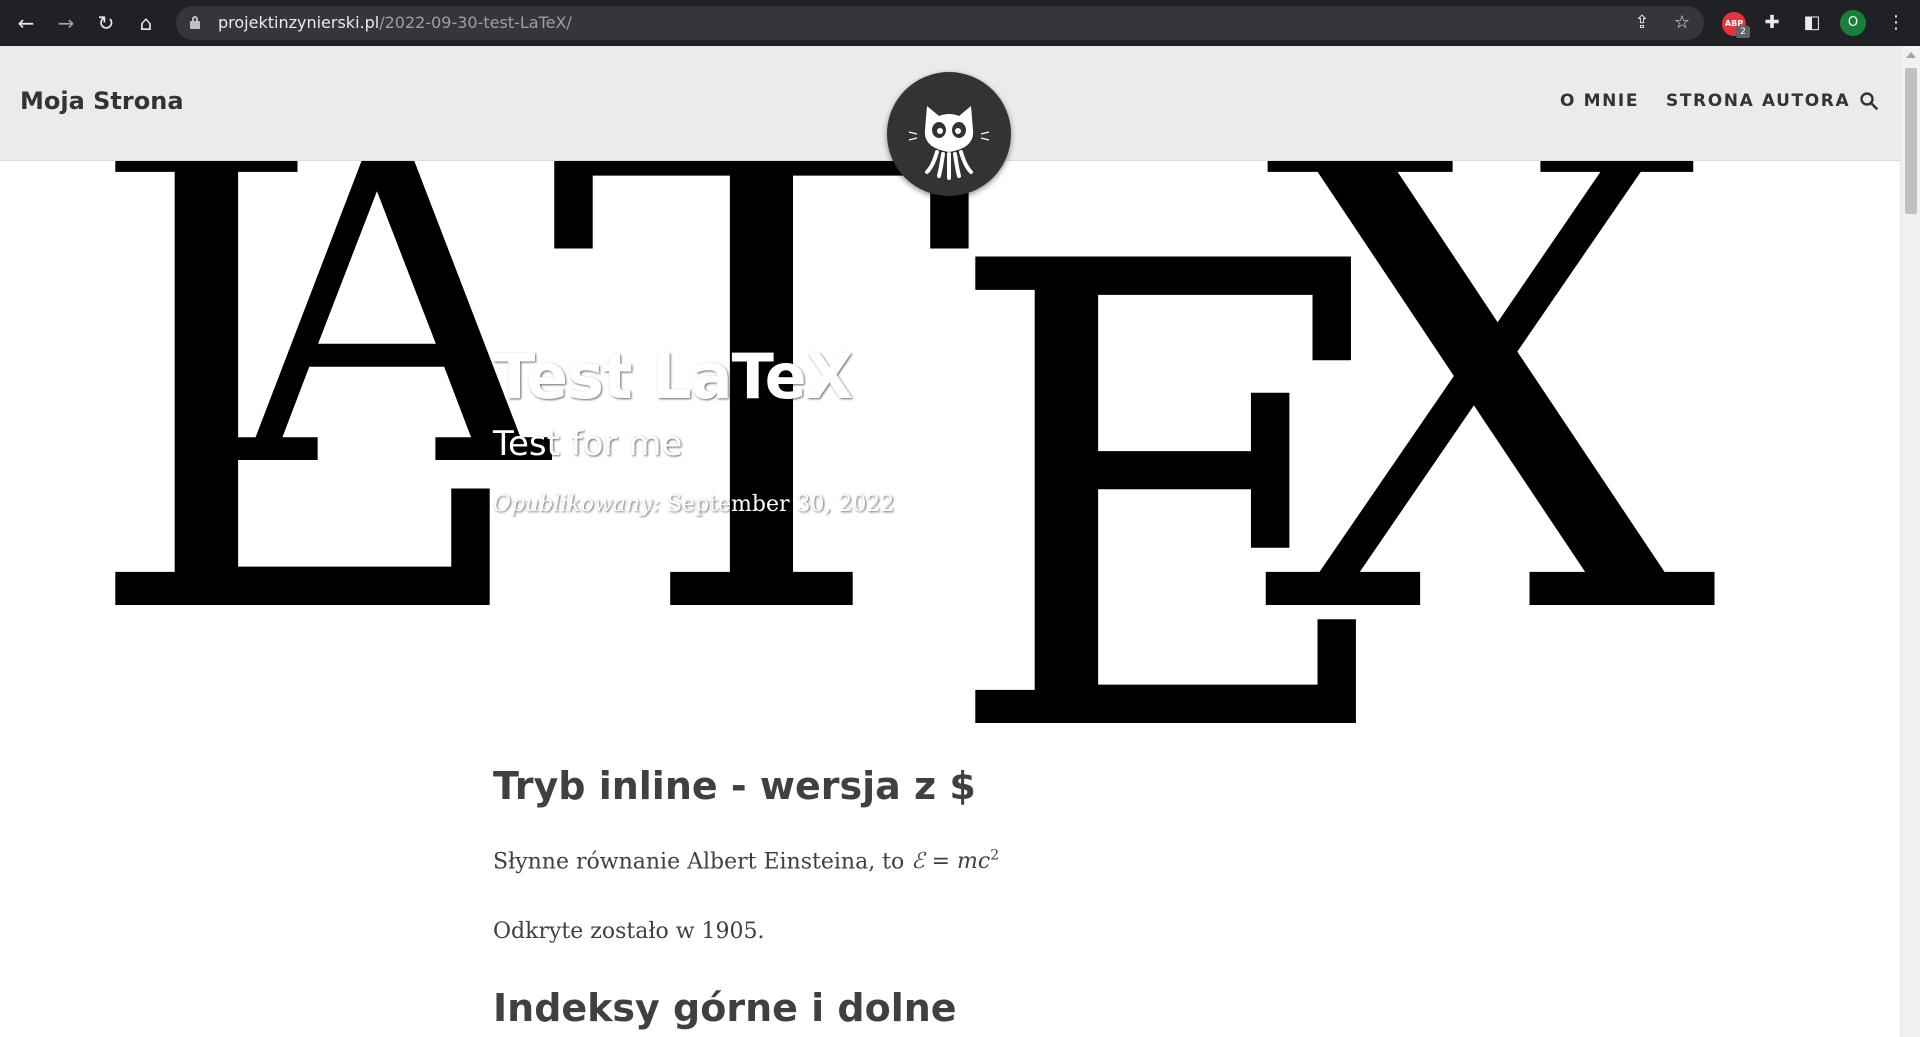 Image resolution: width=1920 pixels, height=1037 pixels. I want to click on search-icon, so click(1869, 101).